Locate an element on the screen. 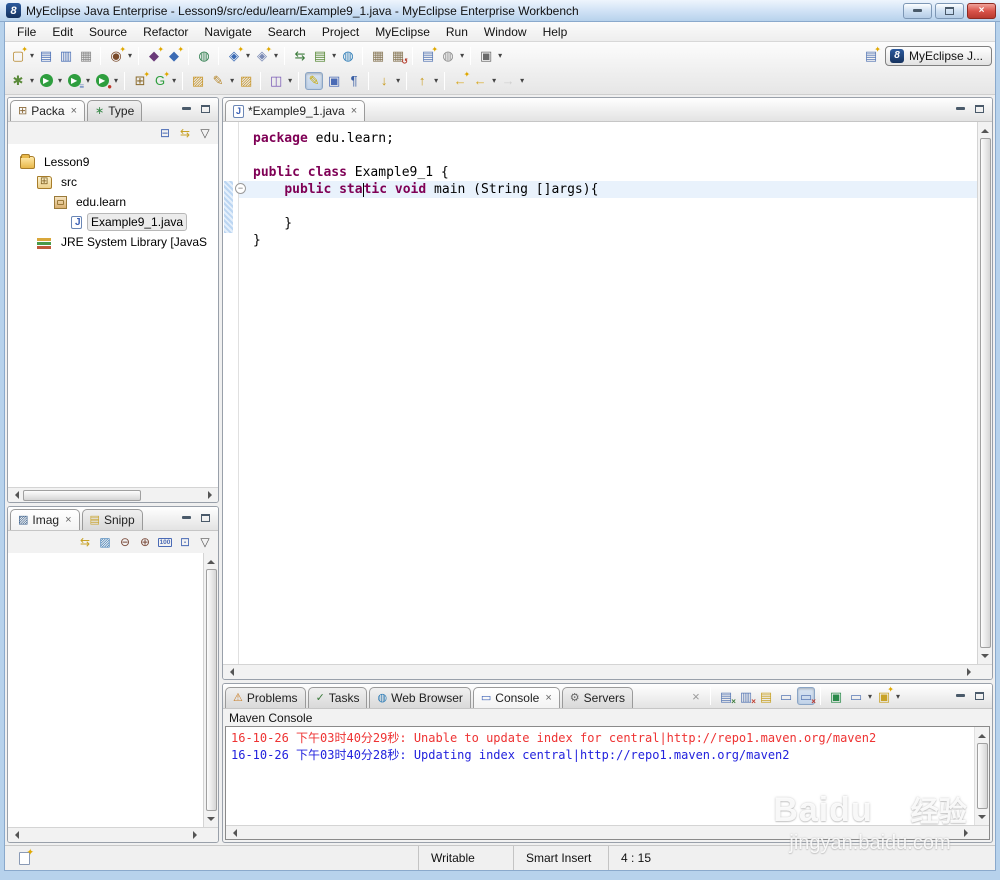 Image resolution: width=1000 pixels, height=880 pixels. show-stderr-console-icon: ▭ × is located at coordinates (806, 696).